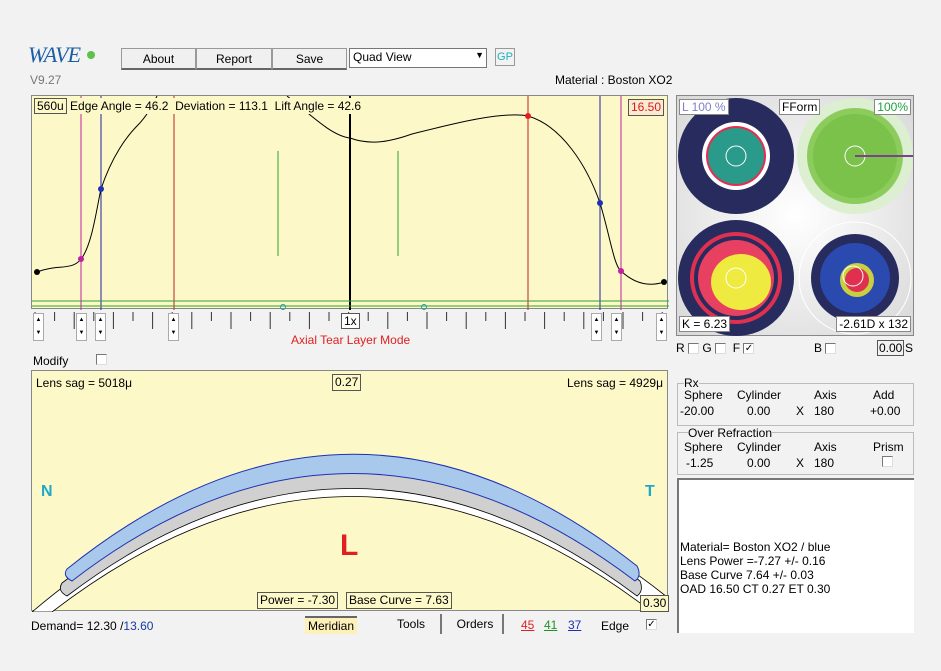 The height and width of the screenshot is (671, 941). I want to click on view-select-value: Quad View, so click(382, 57).